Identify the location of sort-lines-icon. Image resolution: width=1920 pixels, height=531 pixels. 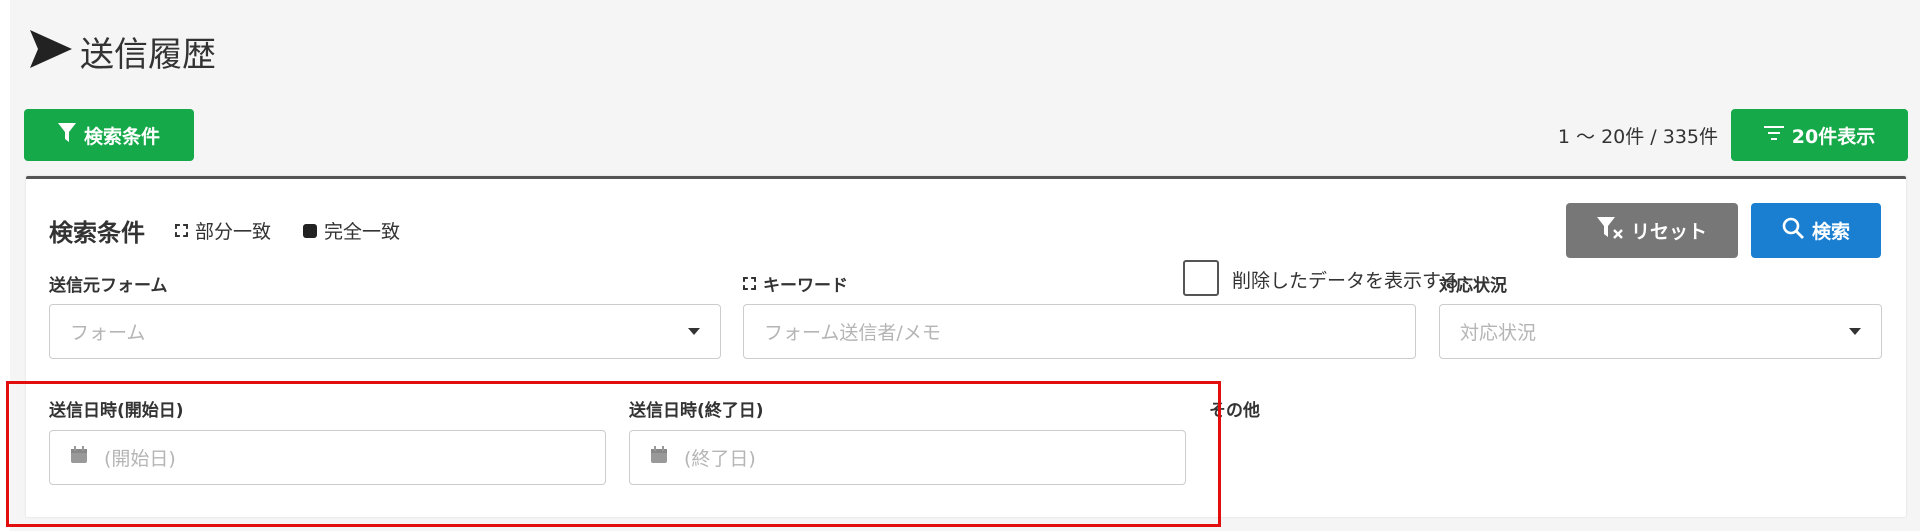
(1773, 135).